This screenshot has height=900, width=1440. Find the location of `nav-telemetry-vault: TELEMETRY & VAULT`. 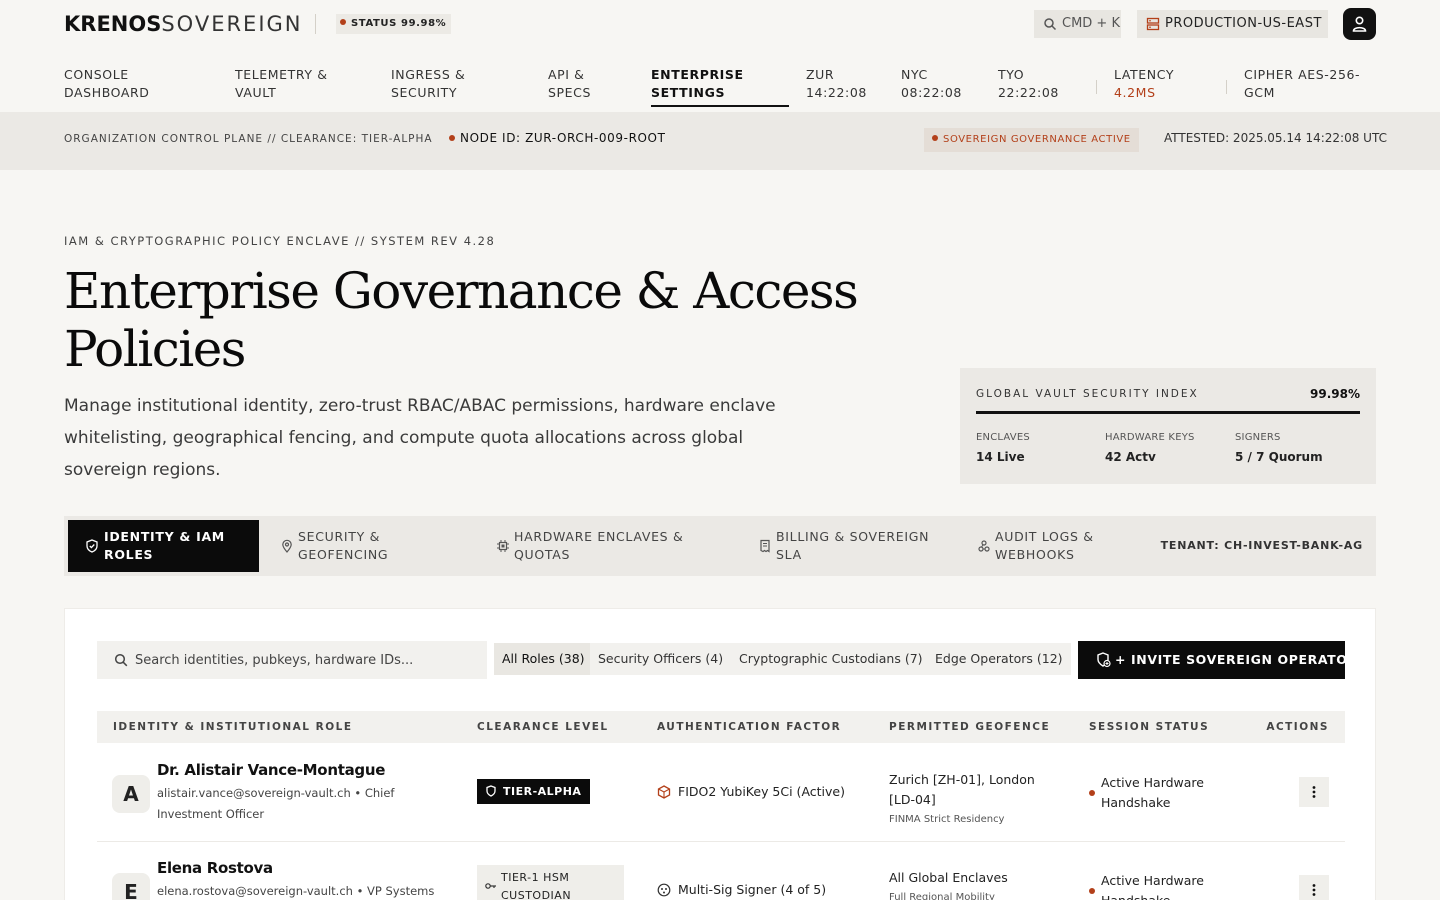

nav-telemetry-vault: TELEMETRY & VAULT is located at coordinates (281, 84).